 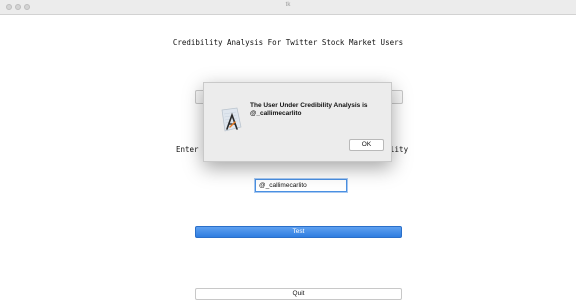 I want to click on window-title: tk, so click(x=288, y=5).